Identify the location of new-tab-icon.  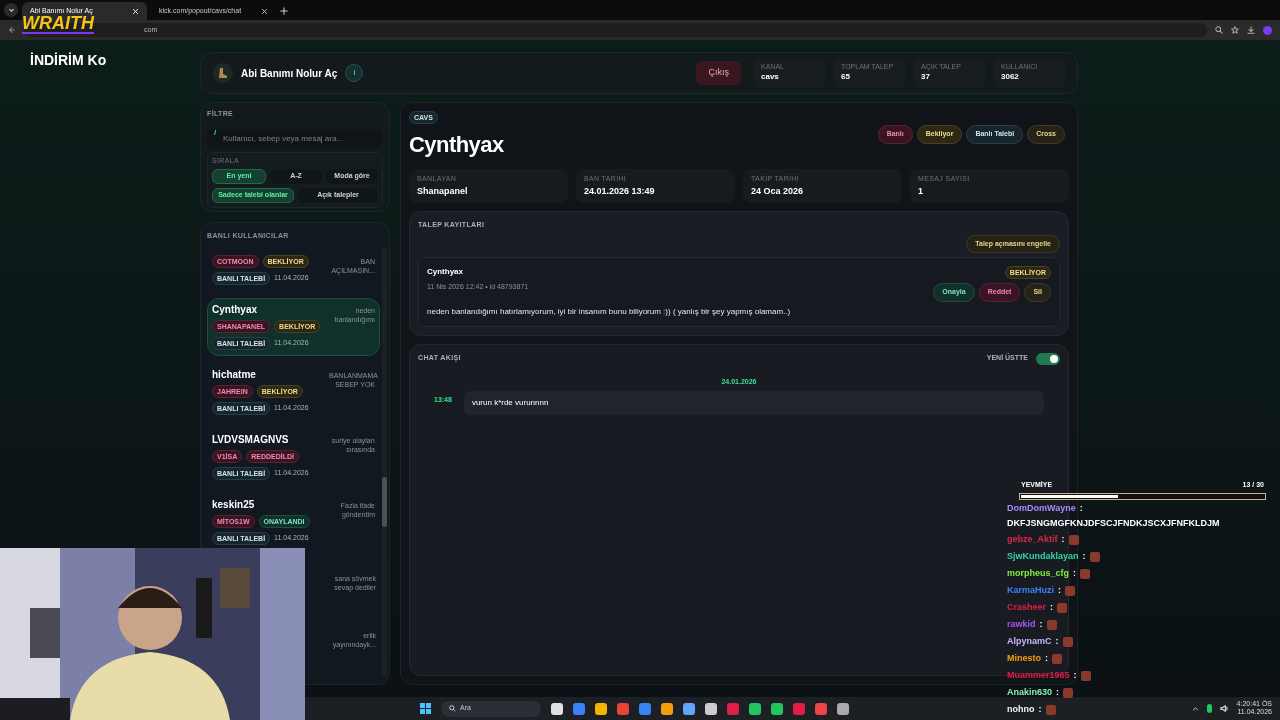
(284, 11).